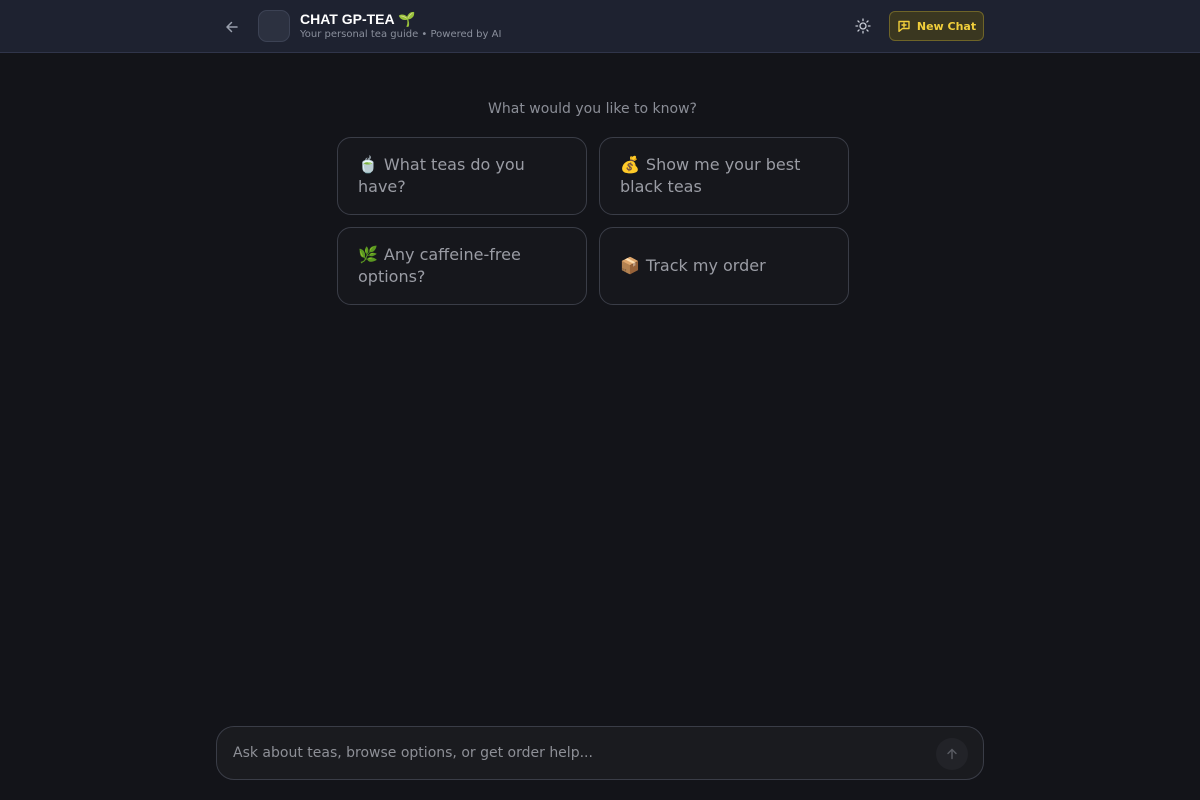 The image size is (1200, 800). Describe the element at coordinates (630, 164) in the screenshot. I see `money-bag-icon: 💰` at that location.